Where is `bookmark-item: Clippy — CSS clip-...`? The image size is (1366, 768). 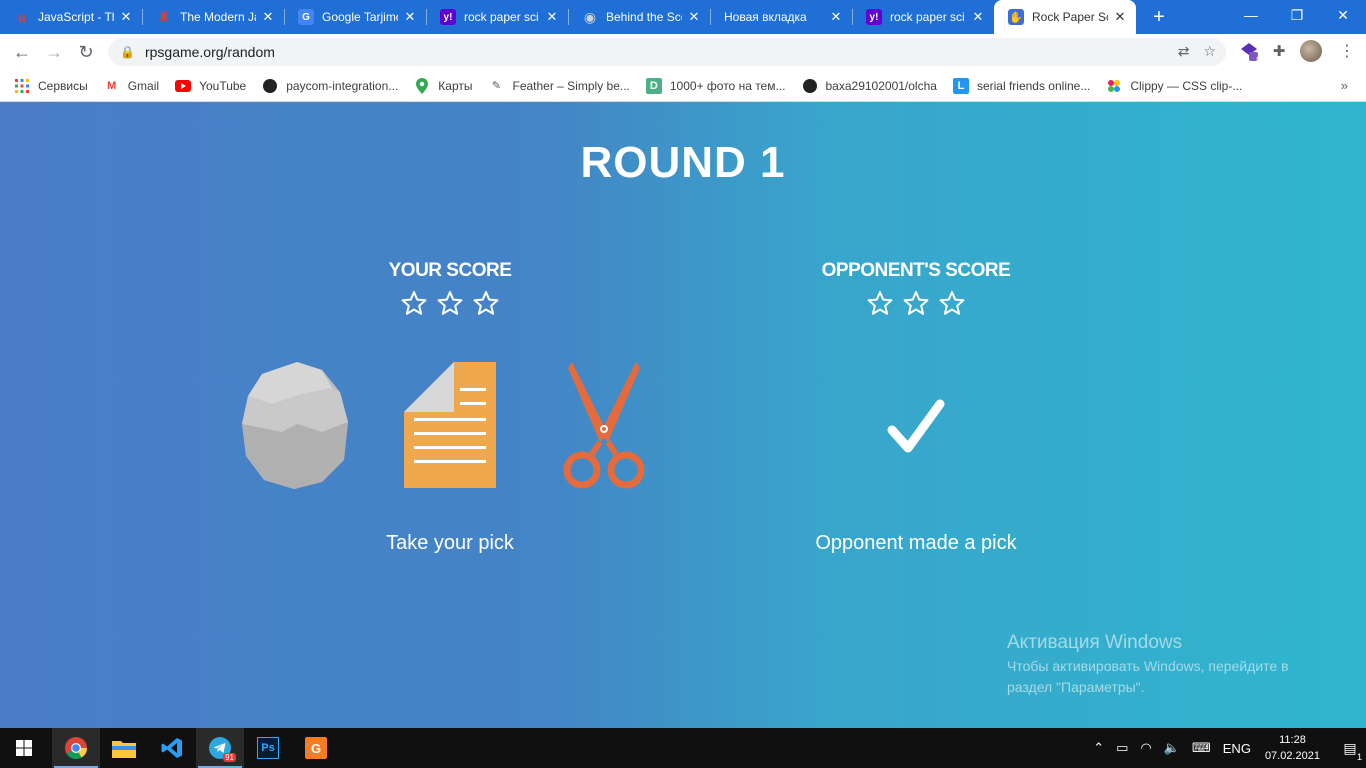
bookmark-item: Clippy — CSS clip-... is located at coordinates (1174, 86).